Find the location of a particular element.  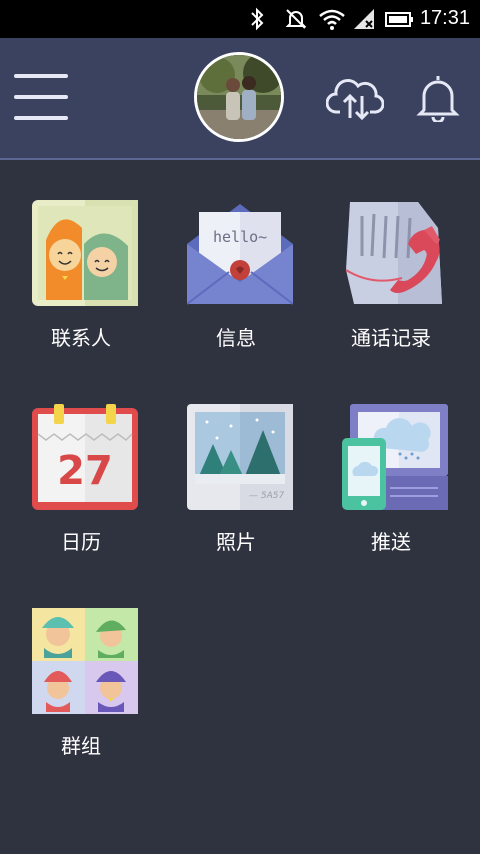

battery-icon is located at coordinates (399, 19).